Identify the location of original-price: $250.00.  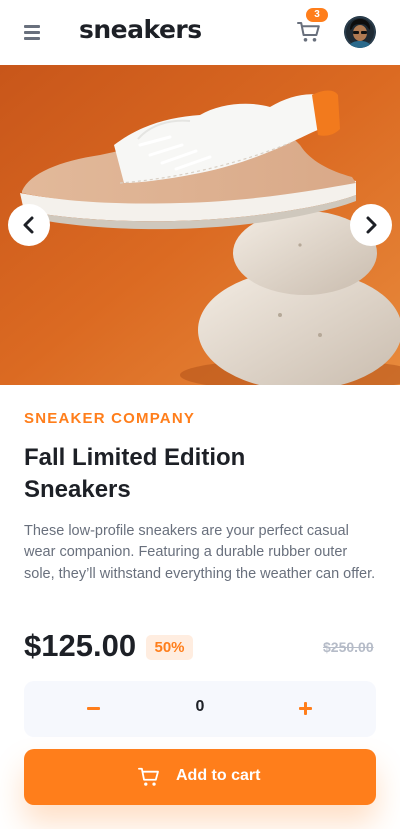
(348, 647).